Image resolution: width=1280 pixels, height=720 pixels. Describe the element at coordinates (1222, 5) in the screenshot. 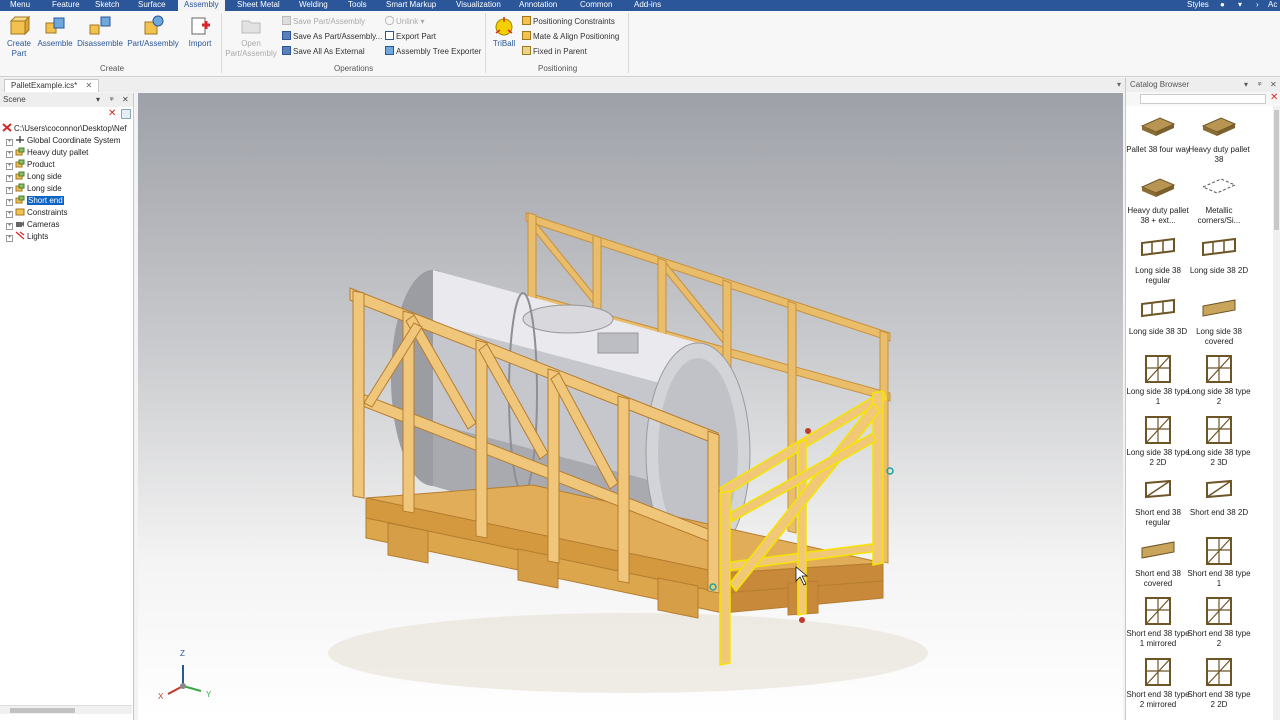

I see `help-icon: ●` at that location.